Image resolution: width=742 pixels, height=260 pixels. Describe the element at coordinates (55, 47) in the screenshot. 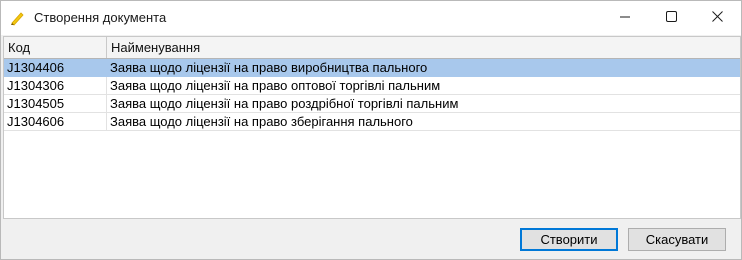

I see `column-header-code: Код` at that location.